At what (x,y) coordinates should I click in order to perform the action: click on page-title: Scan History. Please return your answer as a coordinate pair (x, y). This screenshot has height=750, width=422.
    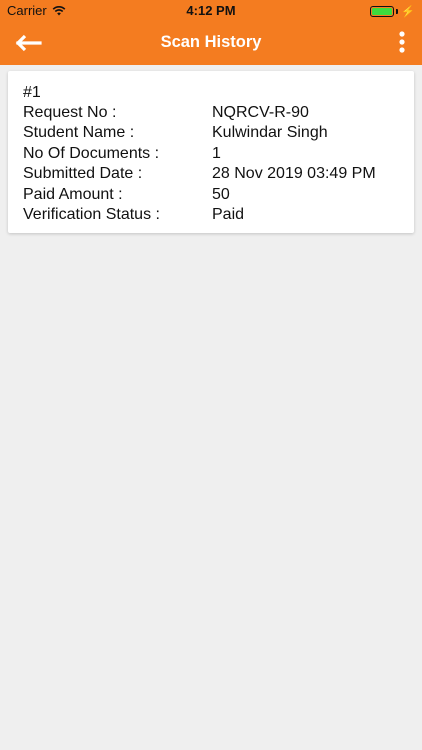
    Looking at the image, I should click on (211, 42).